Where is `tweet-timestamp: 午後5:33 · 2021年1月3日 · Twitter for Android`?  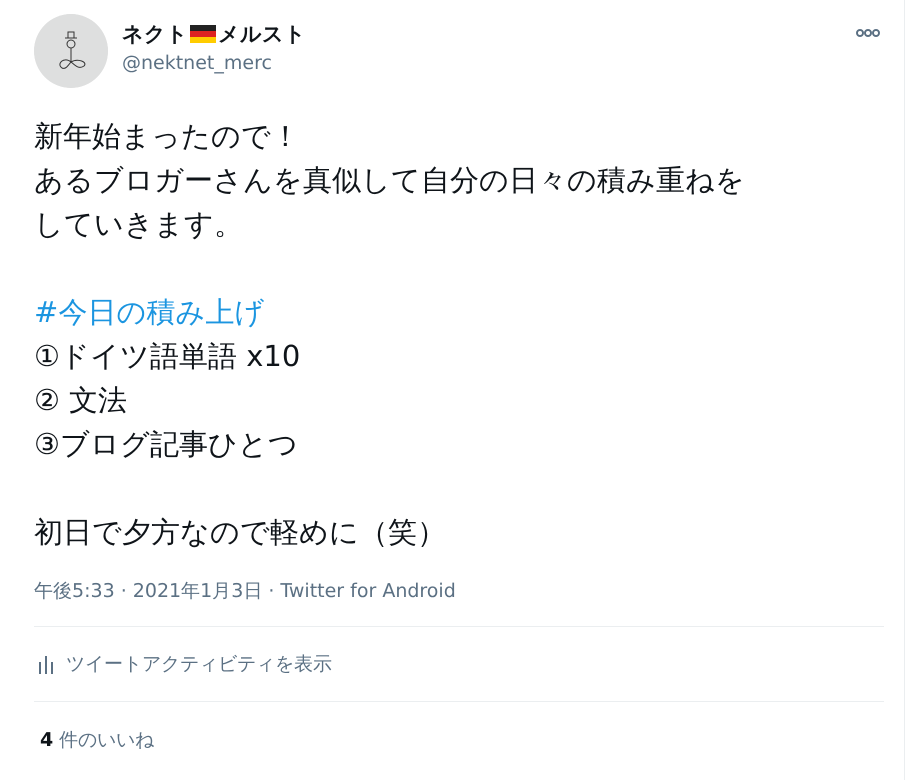 tweet-timestamp: 午後5:33 · 2021年1月3日 · Twitter for Android is located at coordinates (245, 591).